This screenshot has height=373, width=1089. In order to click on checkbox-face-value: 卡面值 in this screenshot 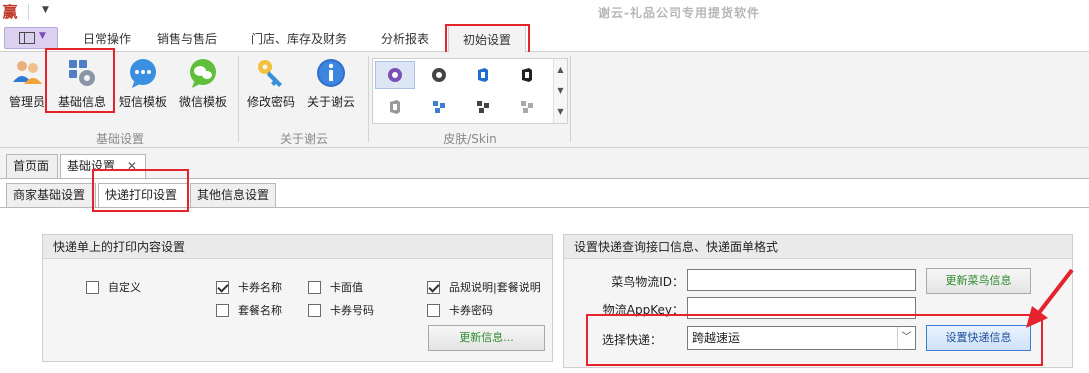, I will do `click(335, 287)`.